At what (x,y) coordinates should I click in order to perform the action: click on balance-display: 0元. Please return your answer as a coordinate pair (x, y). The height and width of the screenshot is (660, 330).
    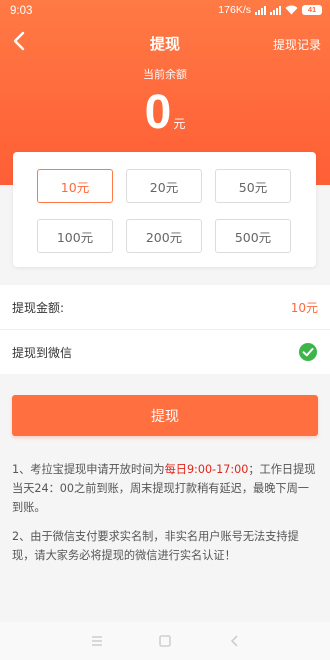
    Looking at the image, I should click on (165, 113).